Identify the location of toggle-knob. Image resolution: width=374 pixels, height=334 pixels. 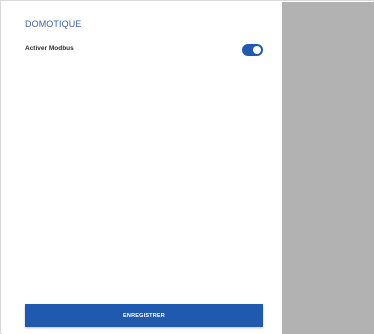
(257, 50).